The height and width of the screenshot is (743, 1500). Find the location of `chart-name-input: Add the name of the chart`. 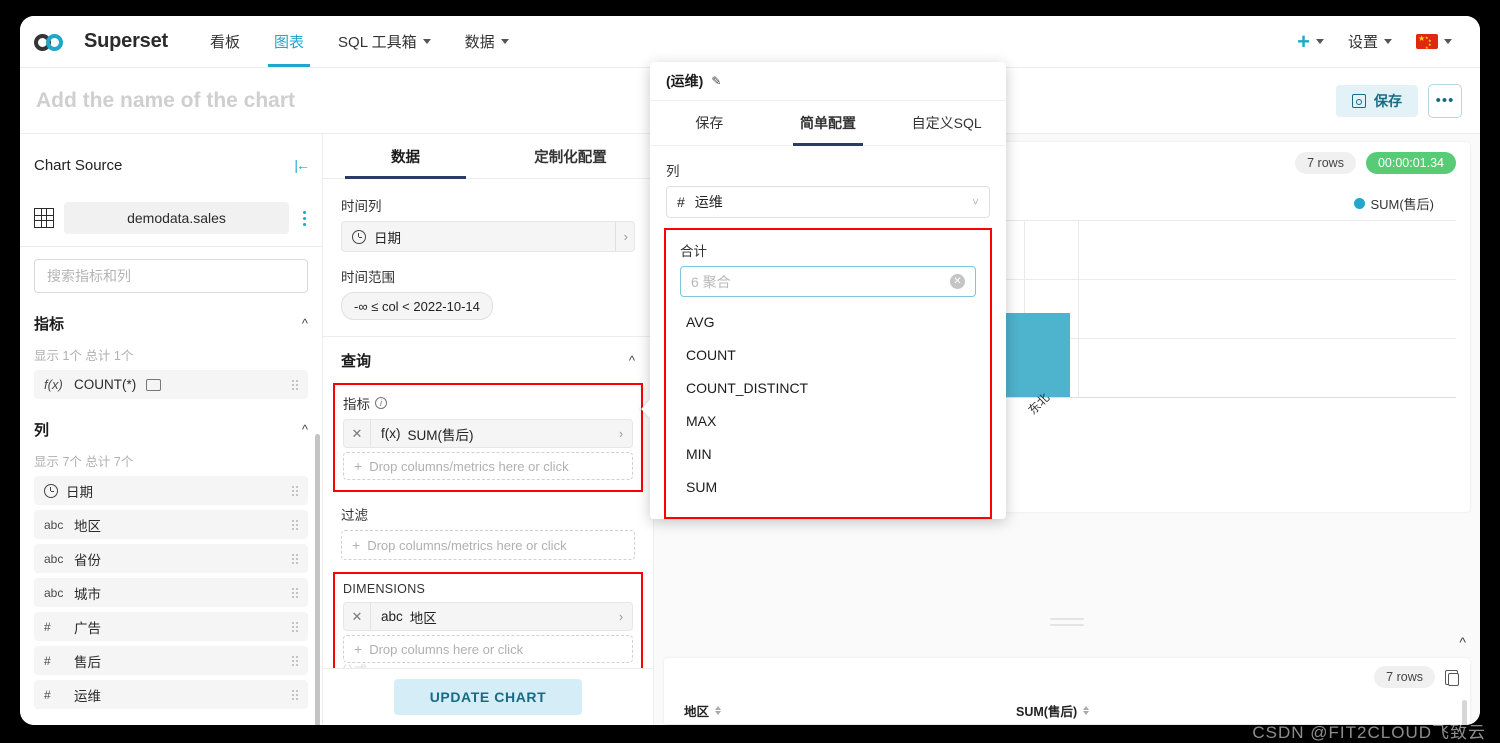

chart-name-input: Add the name of the chart is located at coordinates (165, 101).